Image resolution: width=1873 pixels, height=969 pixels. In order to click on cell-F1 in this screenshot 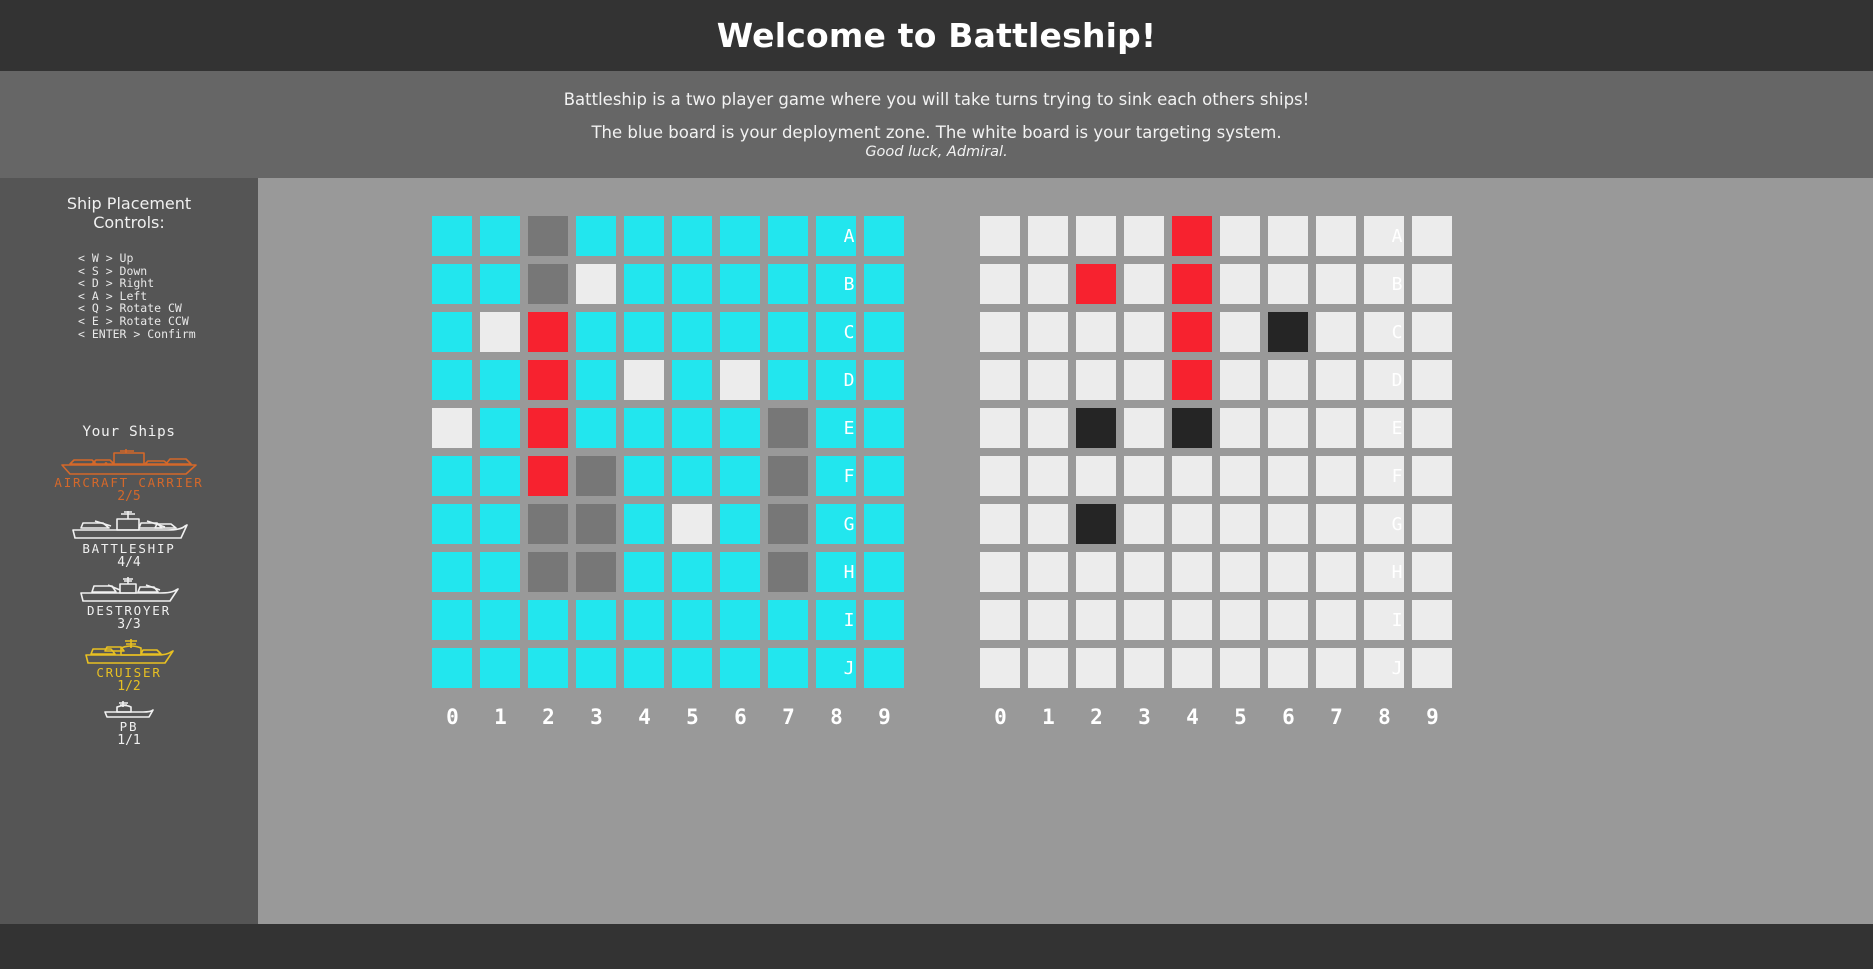, I will do `click(1048, 476)`.